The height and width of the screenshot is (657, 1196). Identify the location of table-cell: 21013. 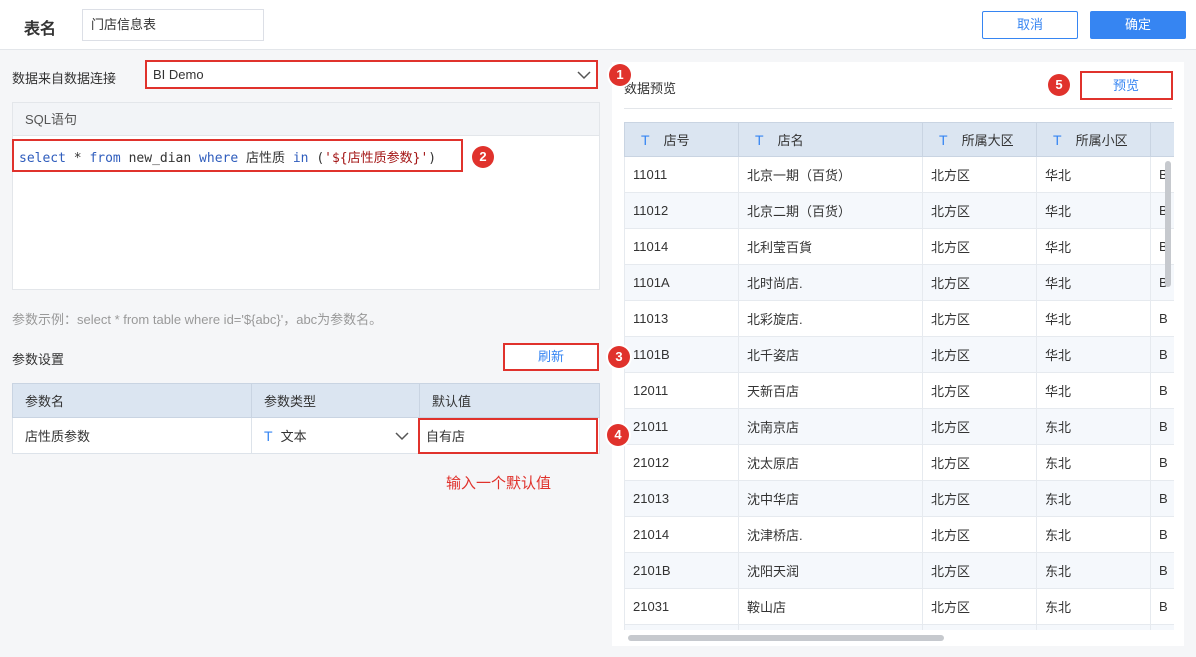
(681, 498).